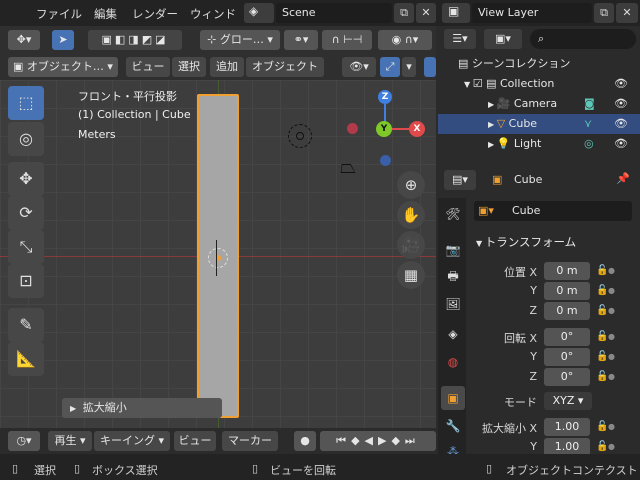  What do you see at coordinates (539, 64) in the screenshot?
I see `outliner-scene-collection: ▤ シーンコレクション` at bounding box center [539, 64].